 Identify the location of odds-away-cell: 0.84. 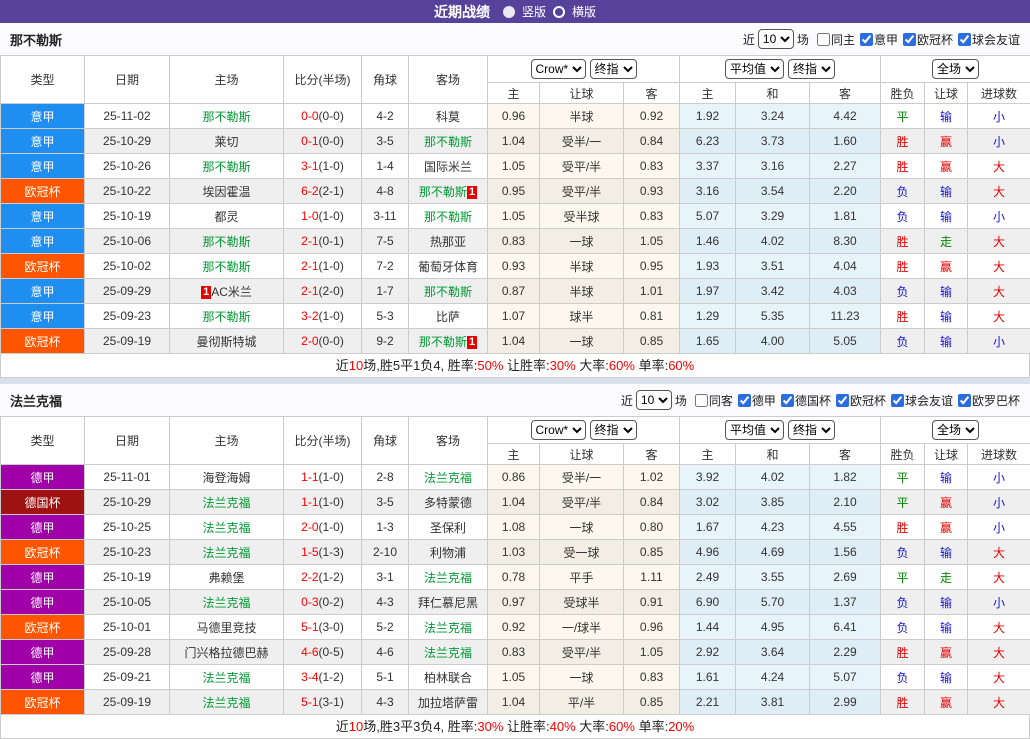
(652, 502).